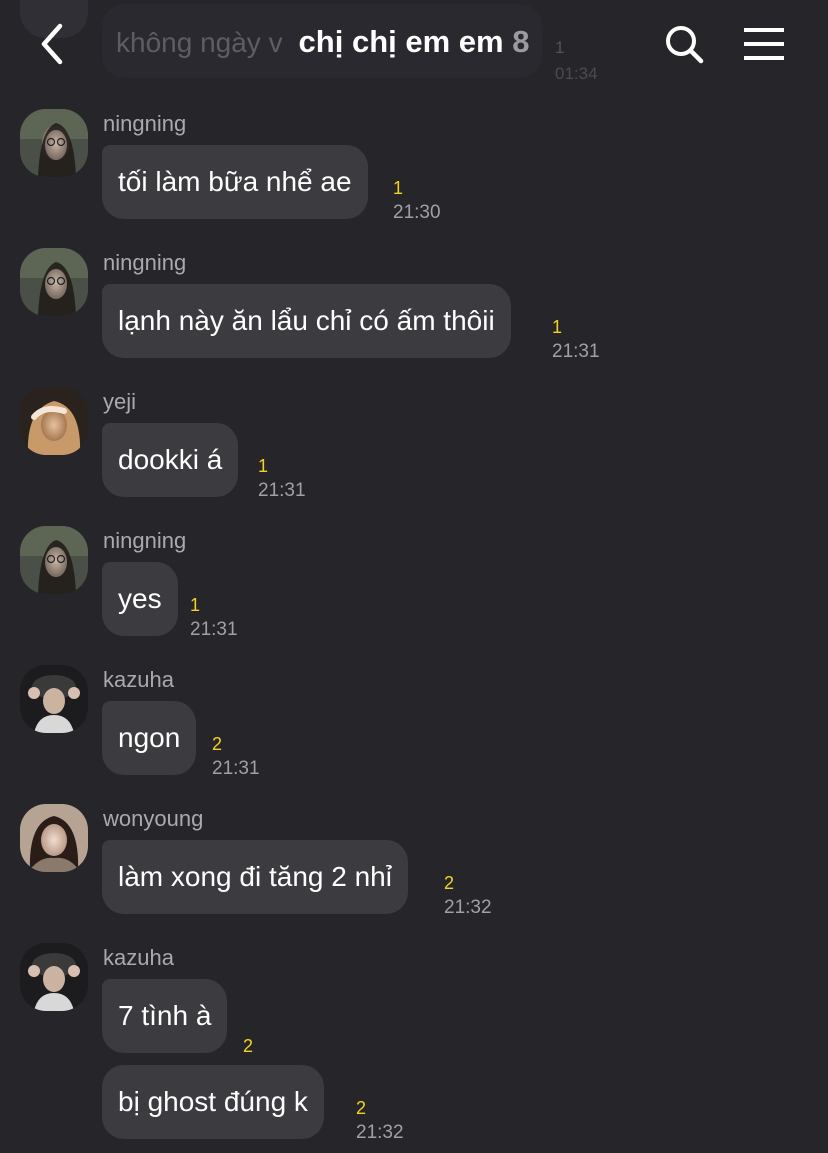 The image size is (828, 1153). Describe the element at coordinates (140, 599) in the screenshot. I see `message-bubble: yes` at that location.